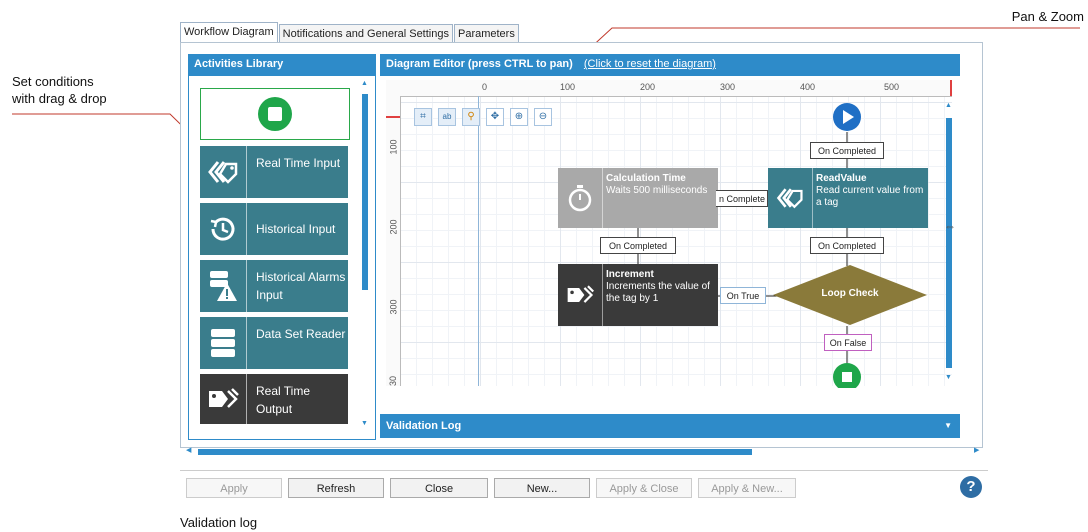  I want to click on tab-notifications: Notifications and General Settings, so click(365, 33).